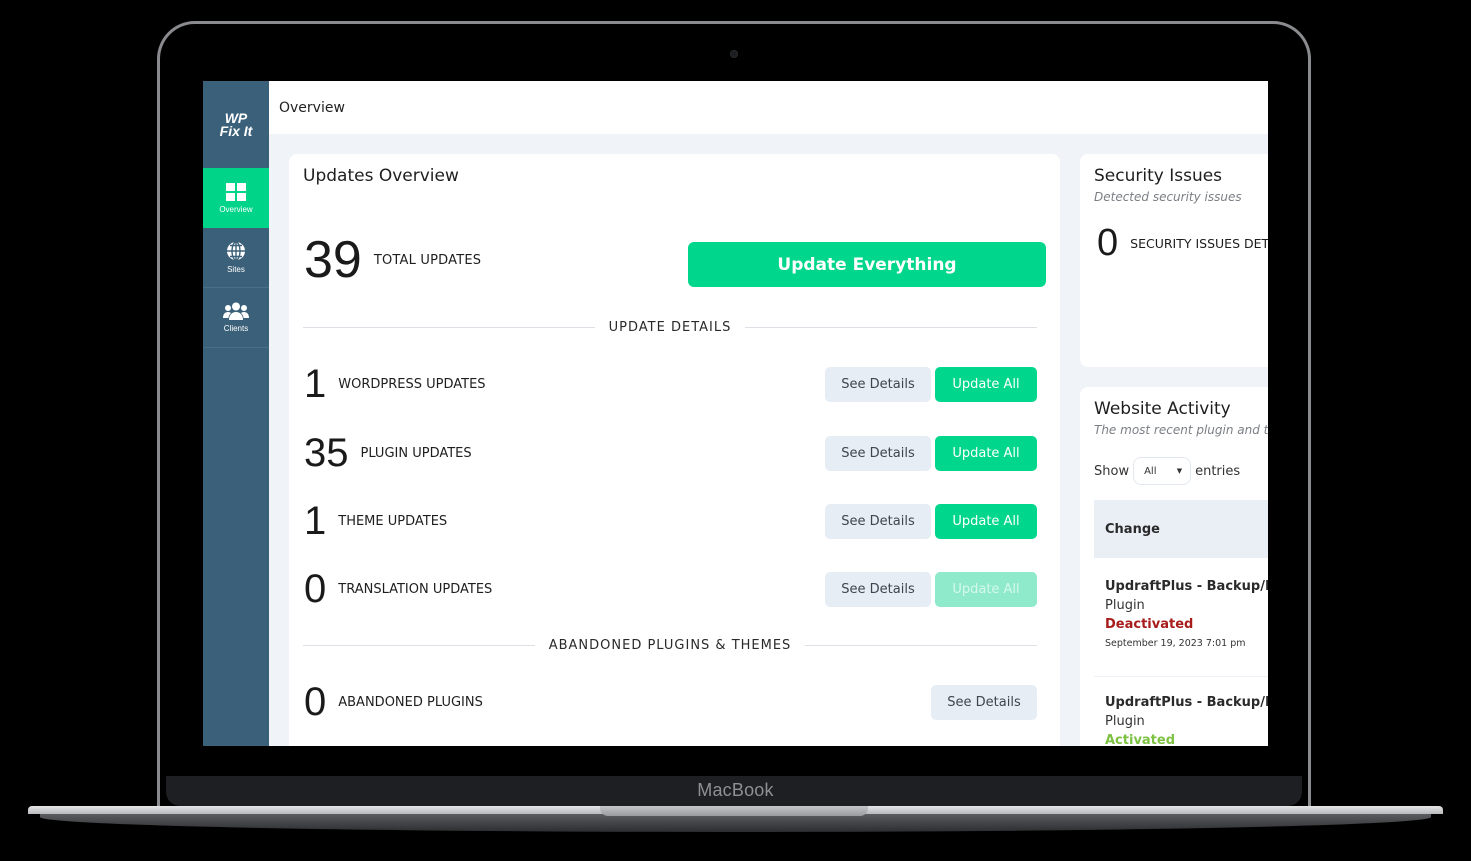 The height and width of the screenshot is (861, 1471). I want to click on update-label: THEME UPDATES, so click(393, 521).